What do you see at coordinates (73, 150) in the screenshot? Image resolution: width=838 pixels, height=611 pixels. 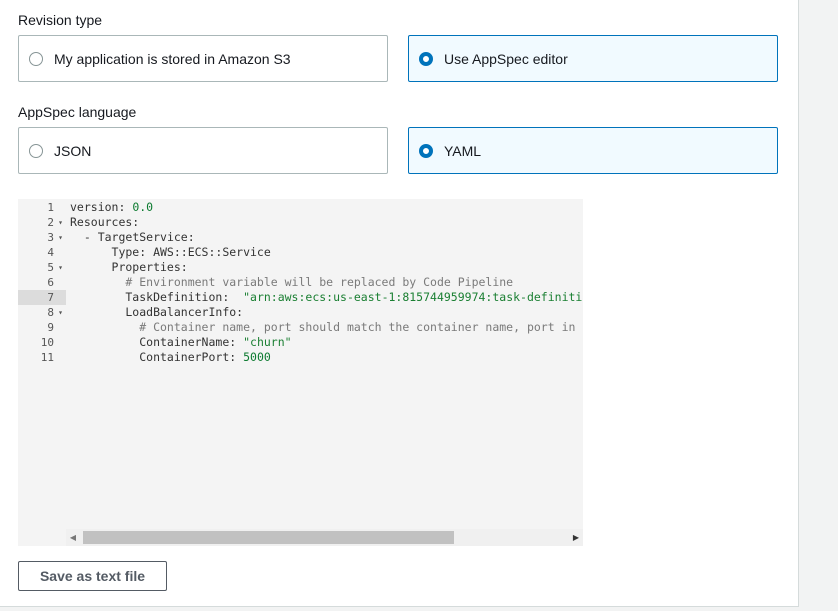 I see `language-option-json-label: JSON` at bounding box center [73, 150].